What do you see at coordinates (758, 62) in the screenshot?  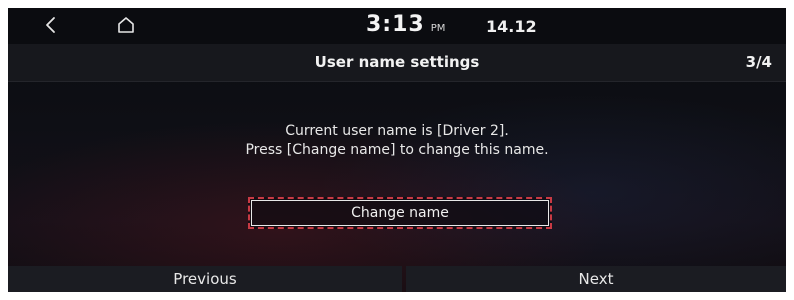 I see `page-indicator: 3/4` at bounding box center [758, 62].